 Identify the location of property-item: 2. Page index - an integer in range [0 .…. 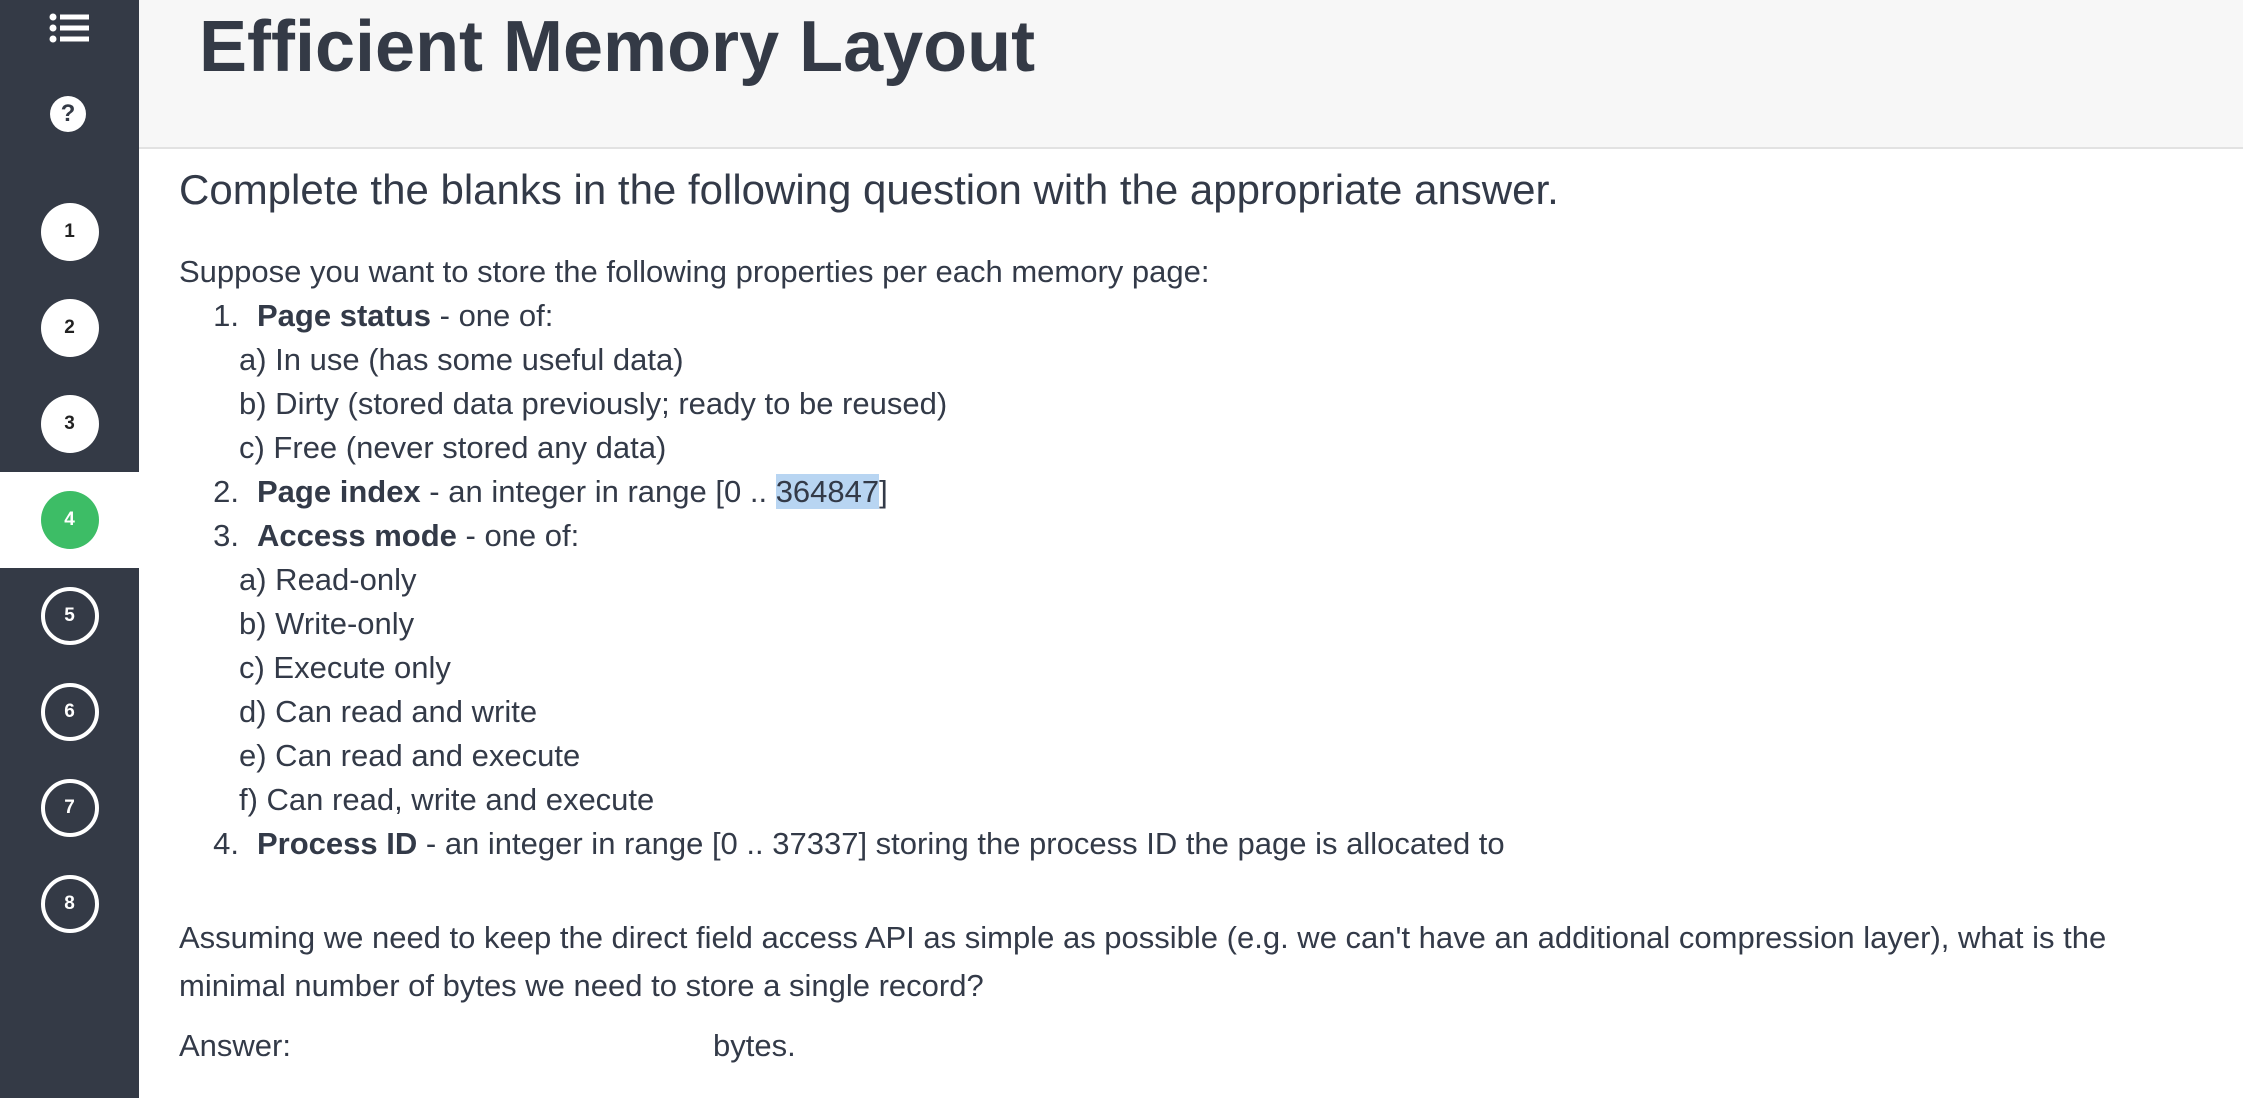
(1199, 492).